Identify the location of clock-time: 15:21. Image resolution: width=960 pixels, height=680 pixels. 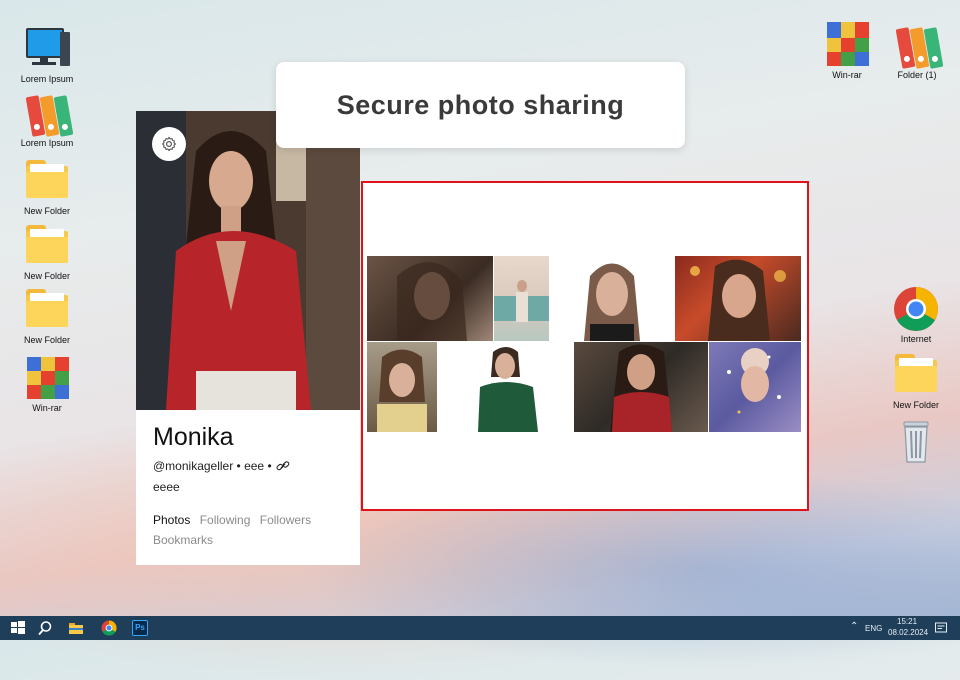
(907, 621).